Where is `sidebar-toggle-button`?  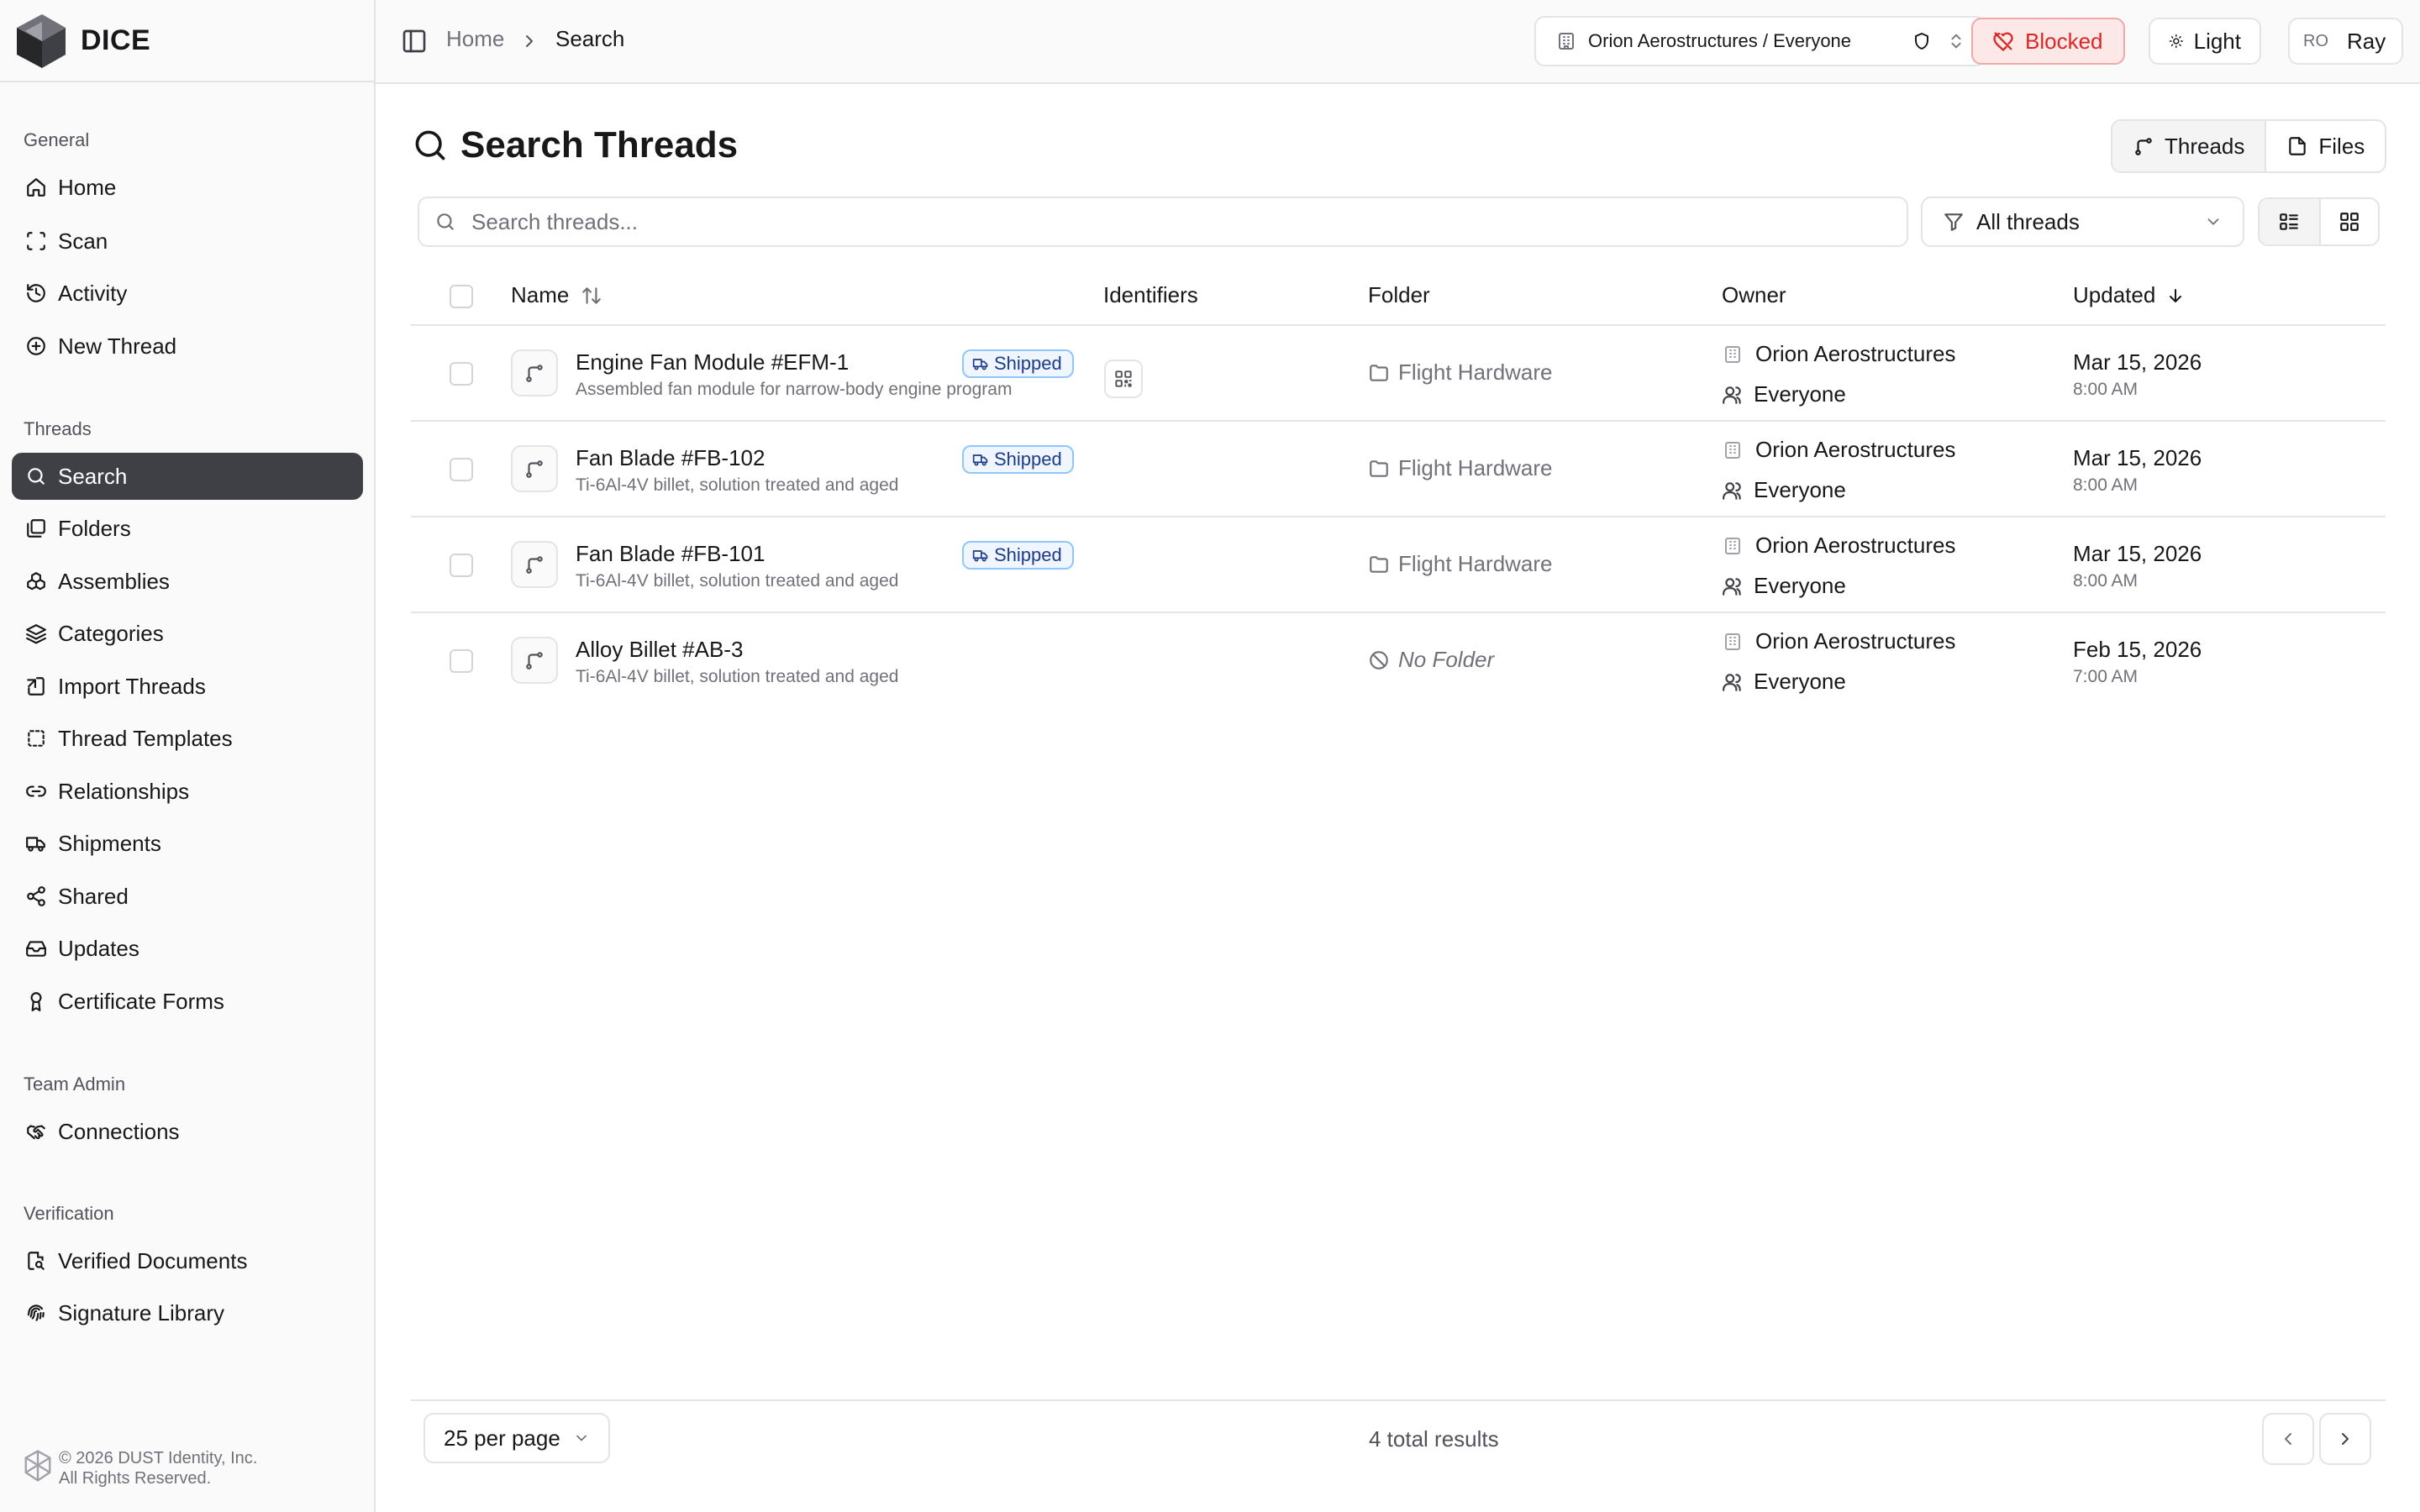
sidebar-toggle-button is located at coordinates (414, 41).